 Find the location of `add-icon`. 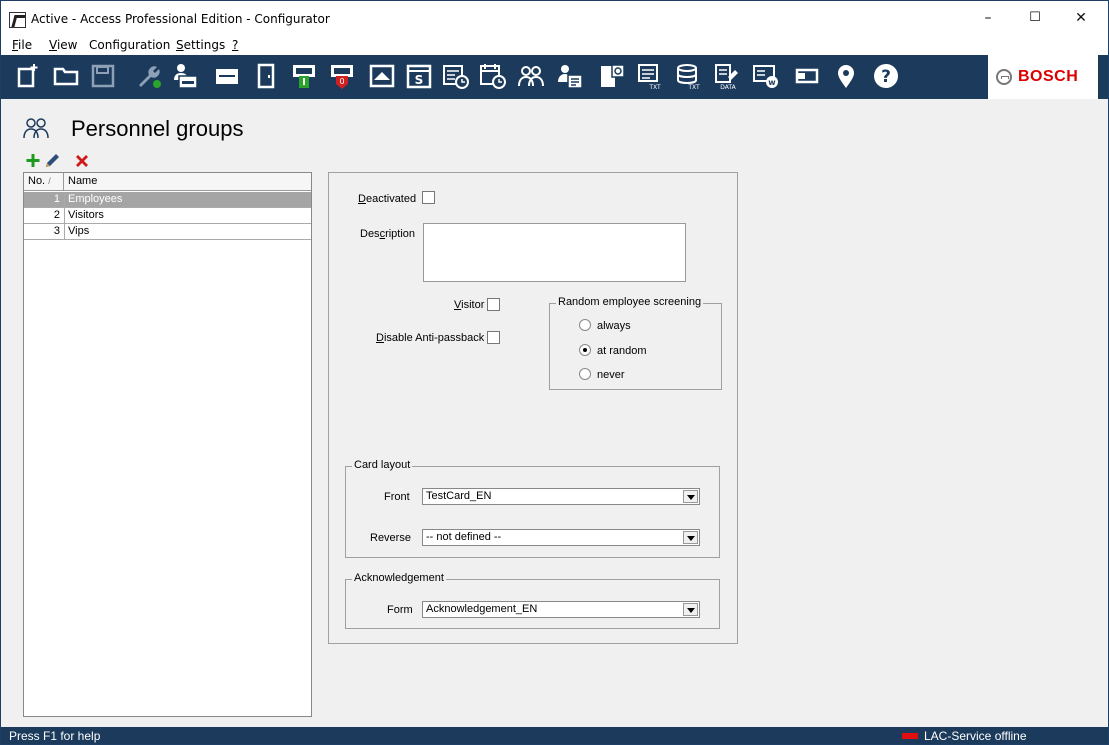

add-icon is located at coordinates (33, 160).